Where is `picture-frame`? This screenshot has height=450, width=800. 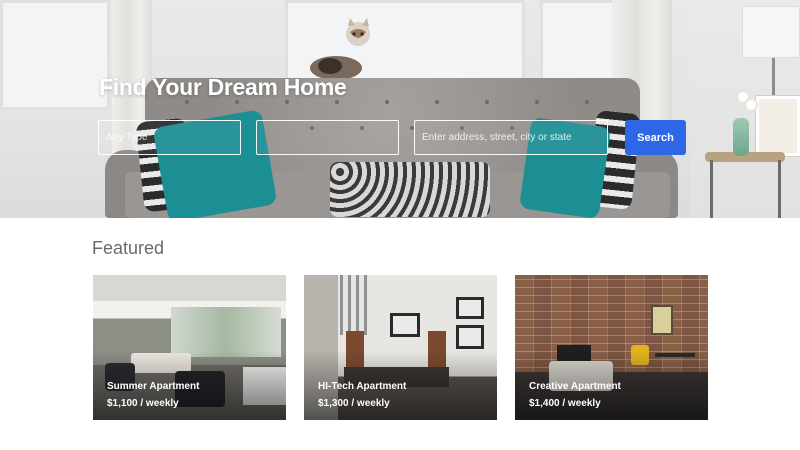 picture-frame is located at coordinates (778, 126).